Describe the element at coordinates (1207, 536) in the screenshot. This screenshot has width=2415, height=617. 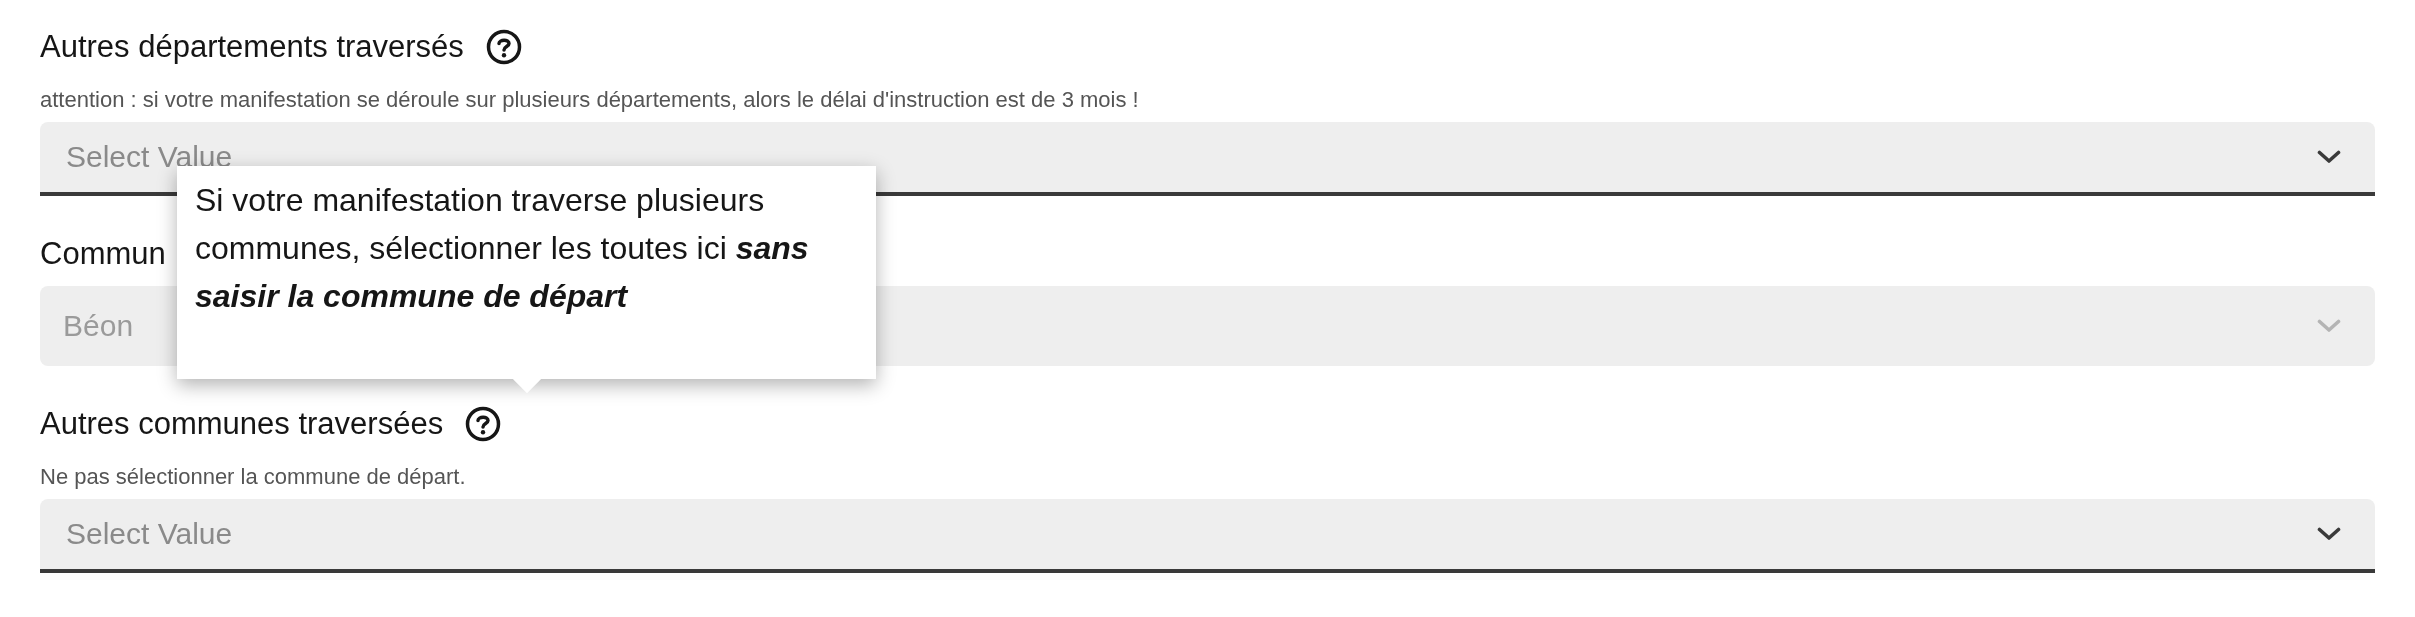
I see `select-field: Select Value` at that location.